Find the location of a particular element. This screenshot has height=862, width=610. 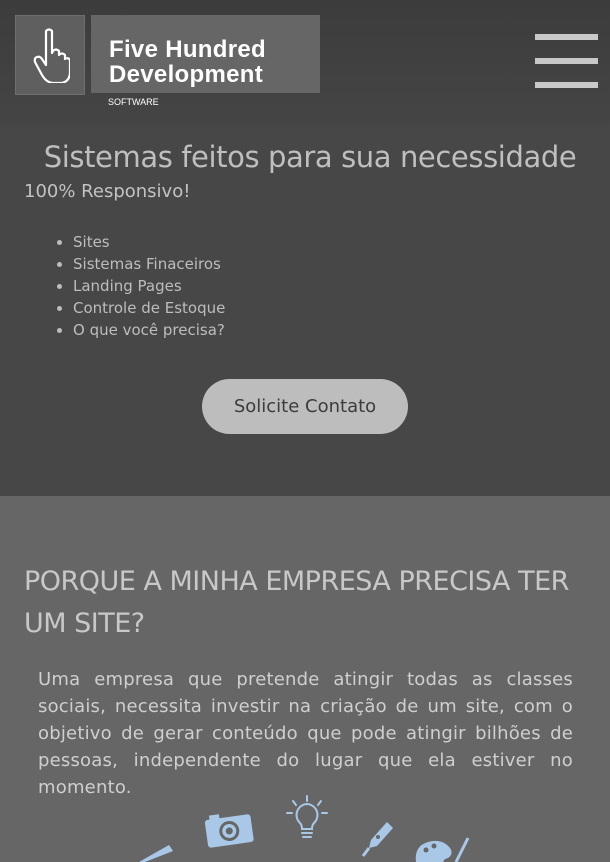

hero-title: Sistemas feitos para sua necessidade is located at coordinates (310, 157).